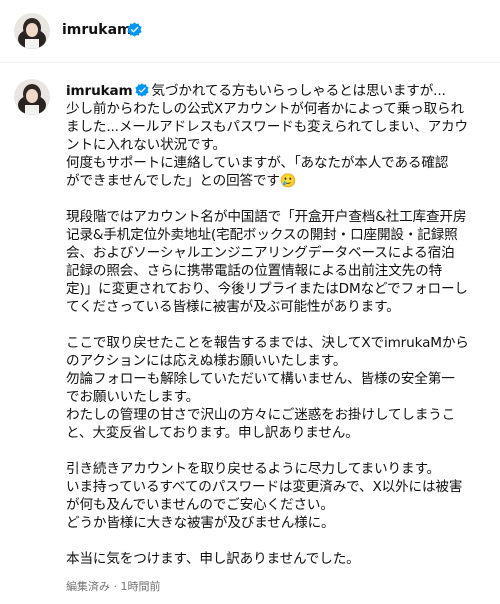 The width and height of the screenshot is (500, 604). I want to click on caption-line: 会、およびソーシャルエンジニアリングデータベースによる宿泊, so click(260, 253).